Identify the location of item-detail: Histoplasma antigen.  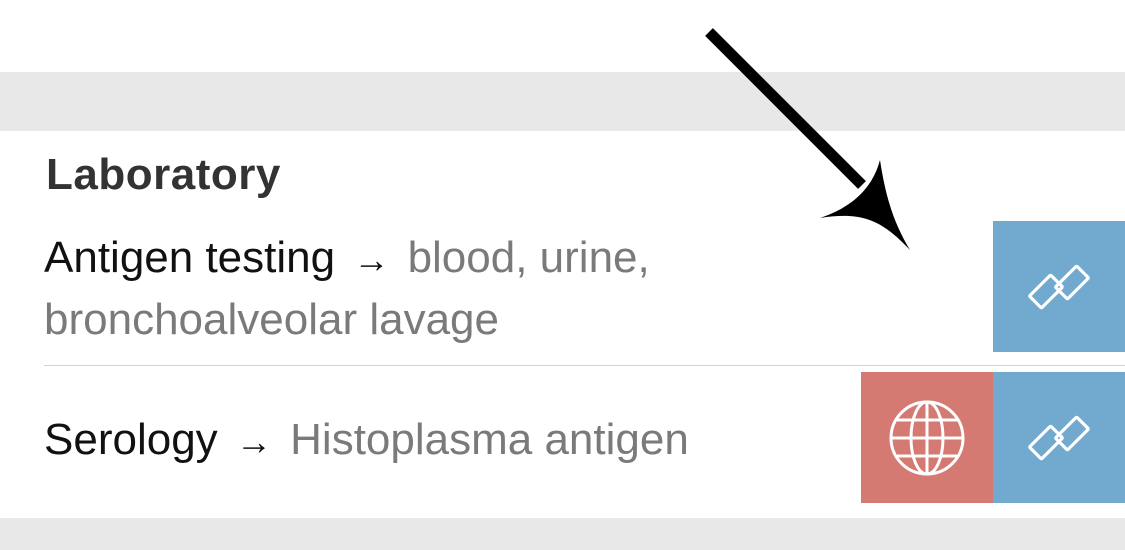
(489, 439).